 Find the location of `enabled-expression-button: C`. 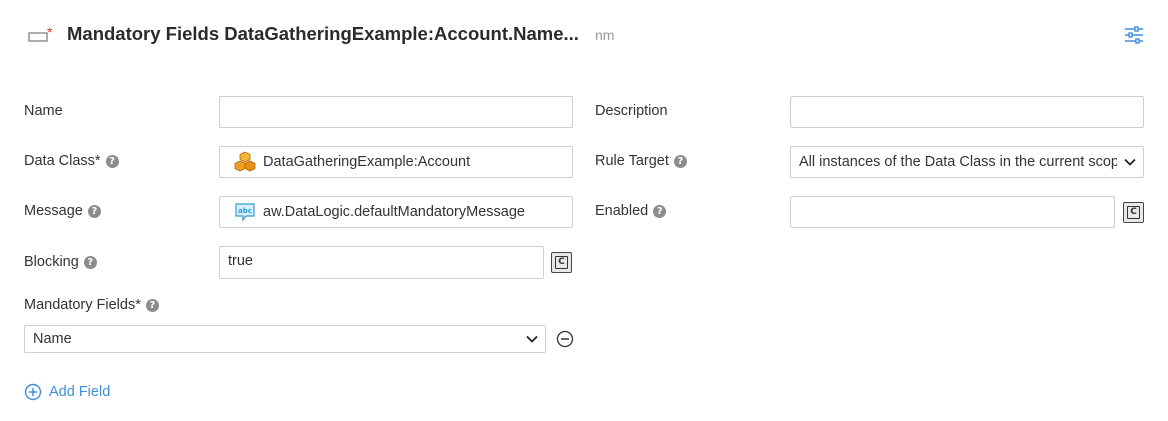

enabled-expression-button: C is located at coordinates (1133, 212).